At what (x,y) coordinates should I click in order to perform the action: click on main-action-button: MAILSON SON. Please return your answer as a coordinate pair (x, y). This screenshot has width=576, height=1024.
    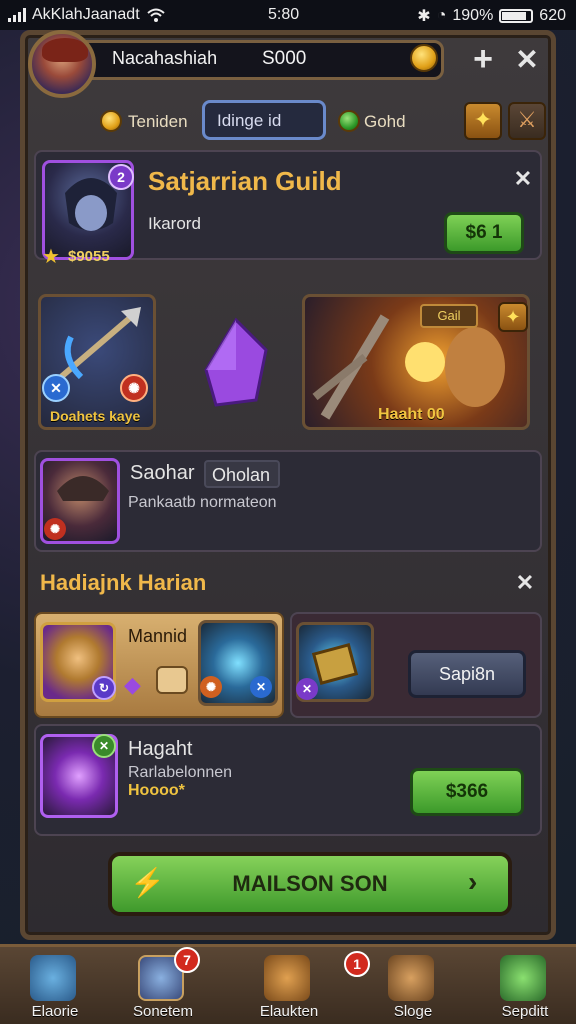
    Looking at the image, I should click on (310, 884).